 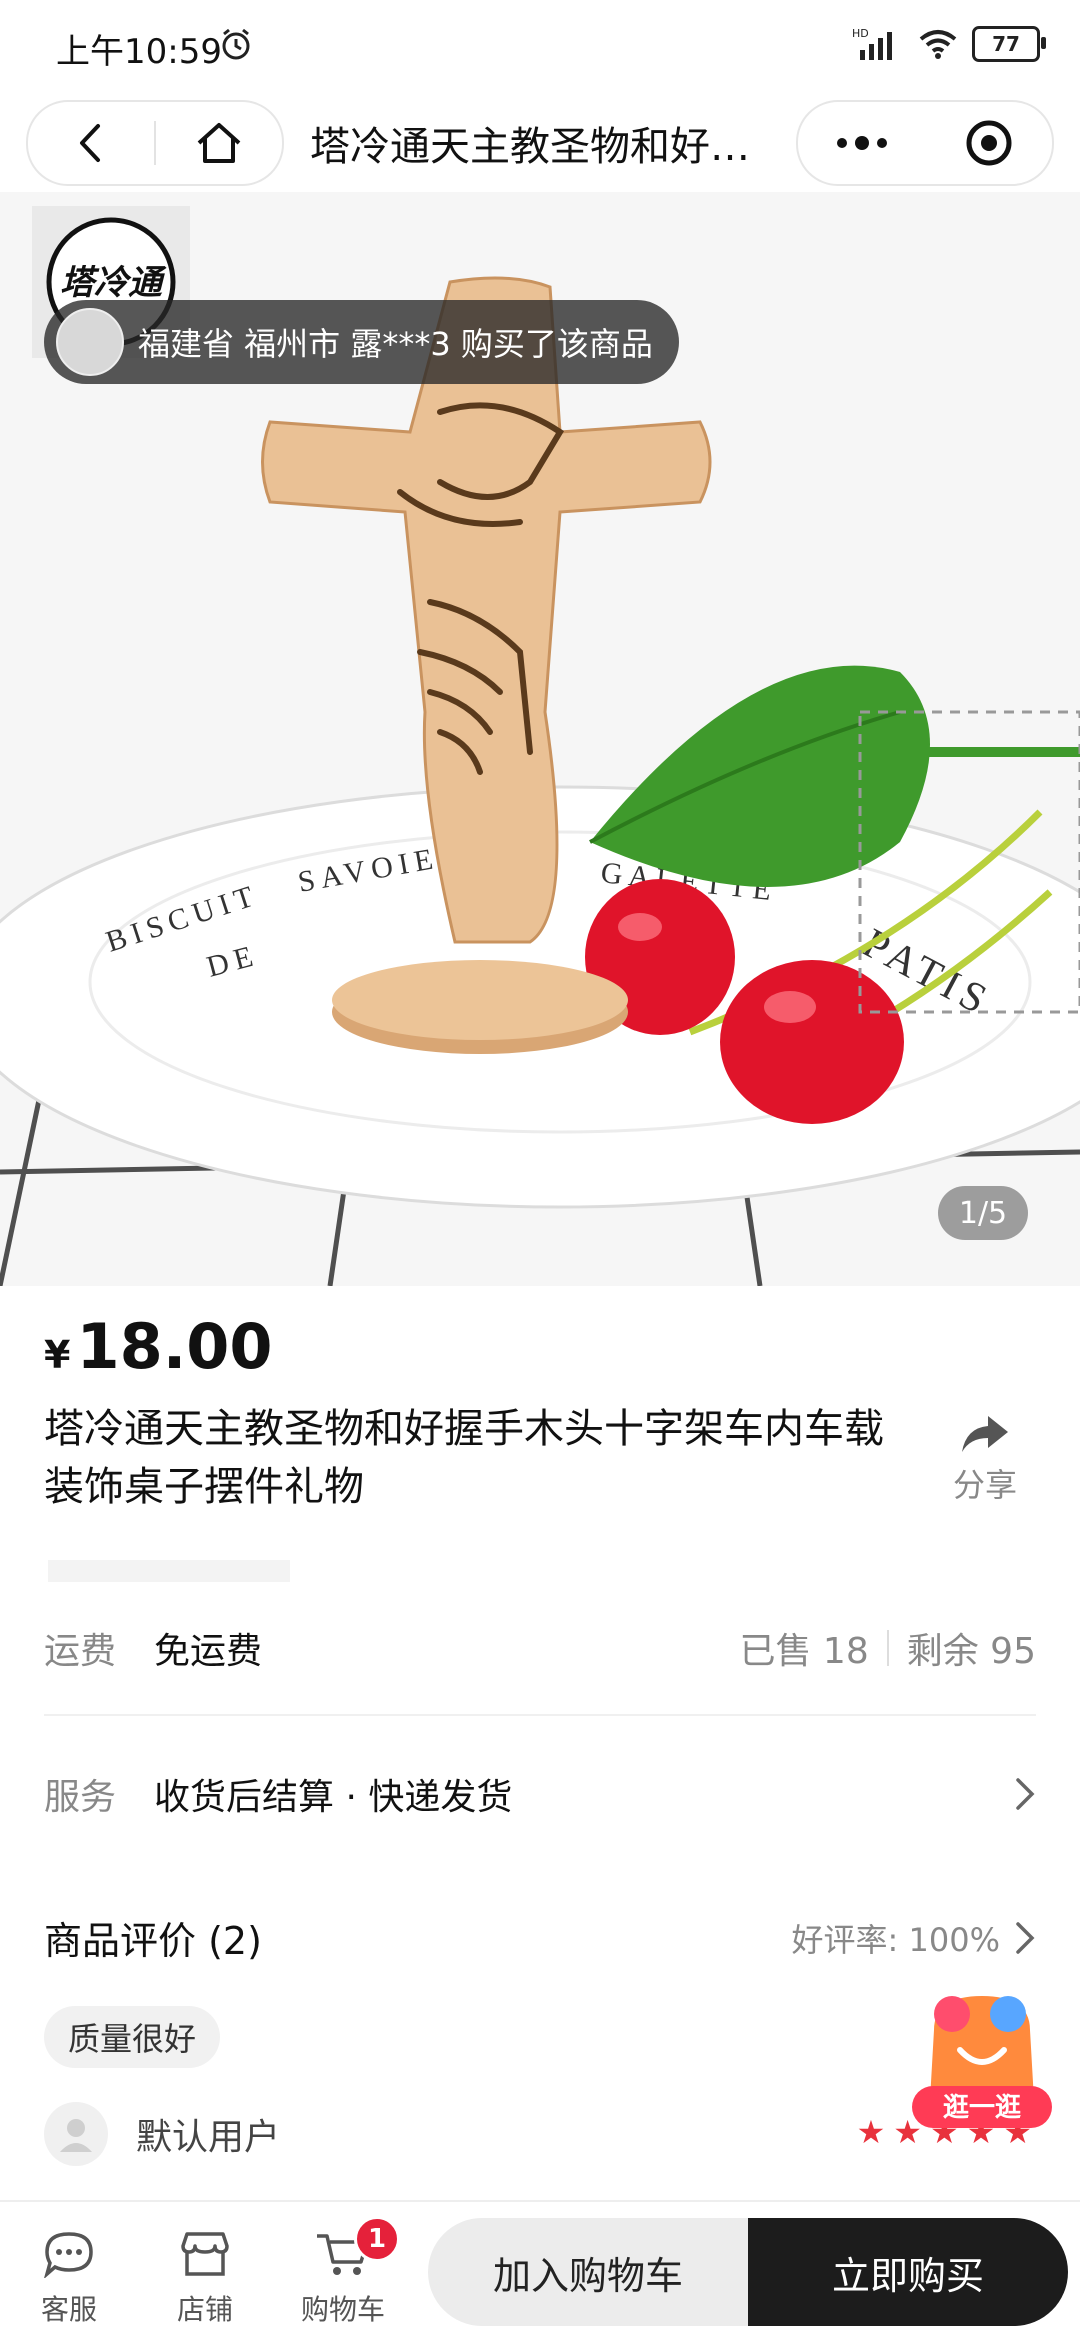 What do you see at coordinates (540, 1648) in the screenshot?
I see `shipping-row: 运费 免运费 已售 18 剩余 95` at bounding box center [540, 1648].